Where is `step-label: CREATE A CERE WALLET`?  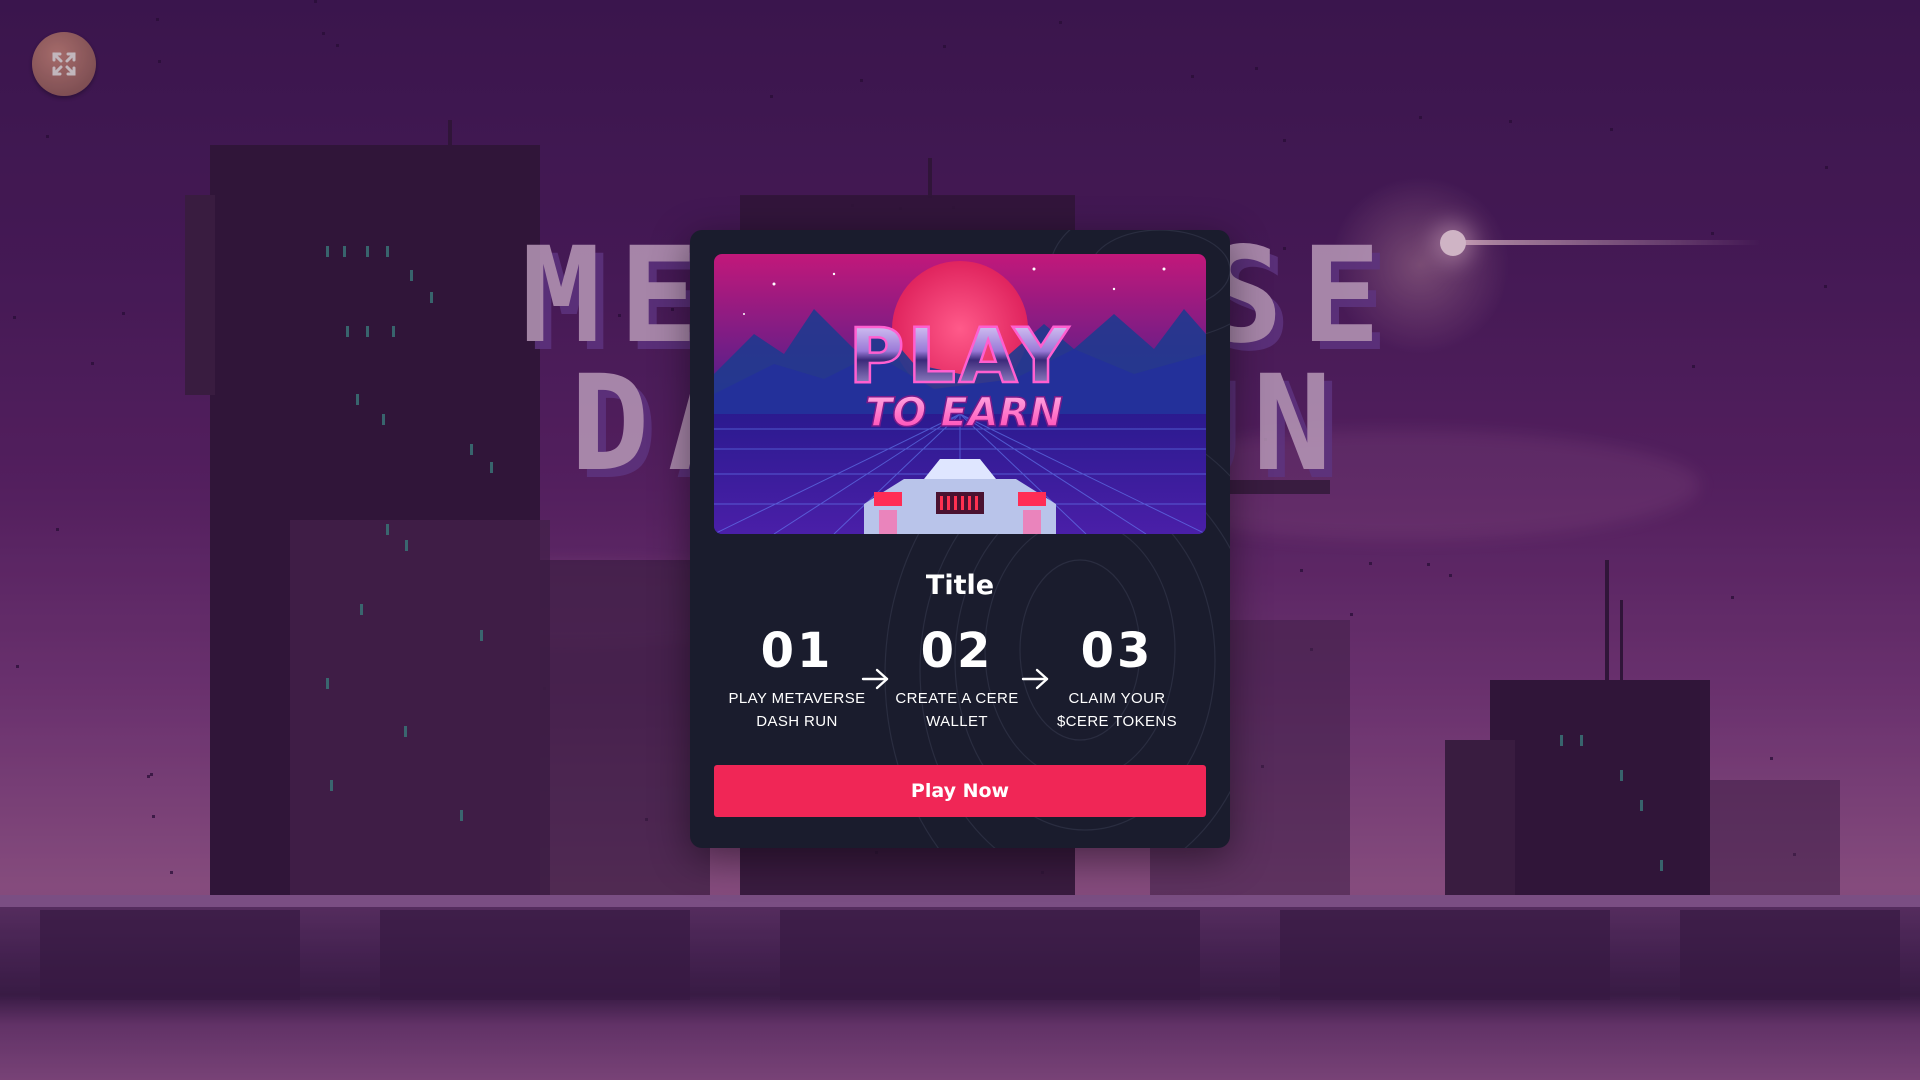 step-label: CREATE A CERE WALLET is located at coordinates (957, 710).